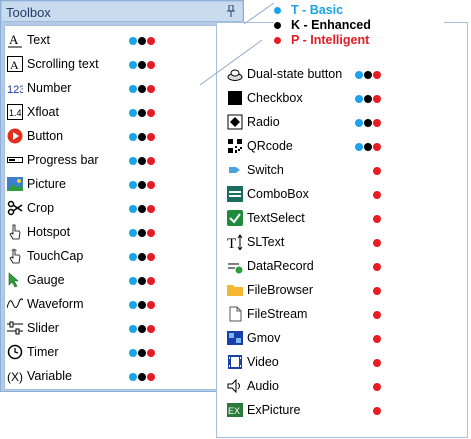  I want to click on legend-label-intelligent: P - Intelligent, so click(330, 40).